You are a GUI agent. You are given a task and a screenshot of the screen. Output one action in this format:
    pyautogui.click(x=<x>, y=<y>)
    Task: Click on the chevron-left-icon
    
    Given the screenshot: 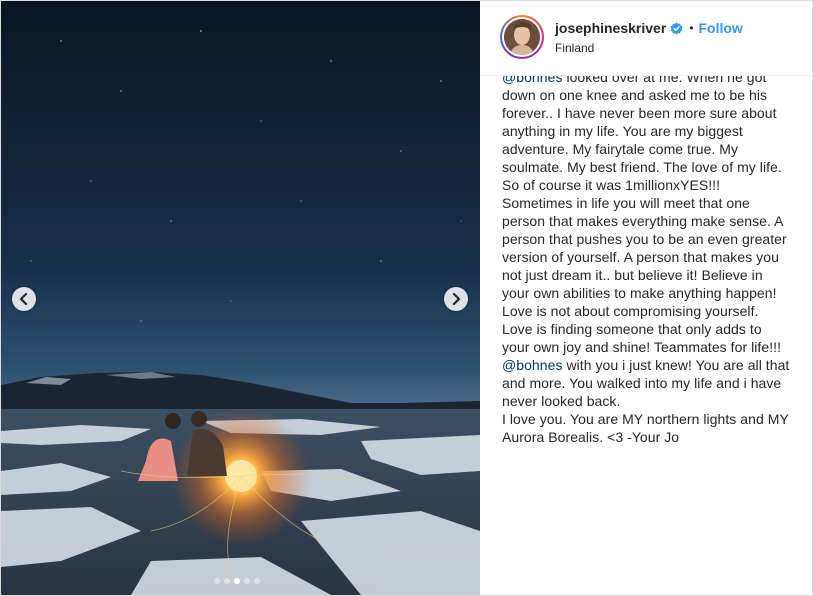 What is the action you would take?
    pyautogui.click(x=23, y=299)
    